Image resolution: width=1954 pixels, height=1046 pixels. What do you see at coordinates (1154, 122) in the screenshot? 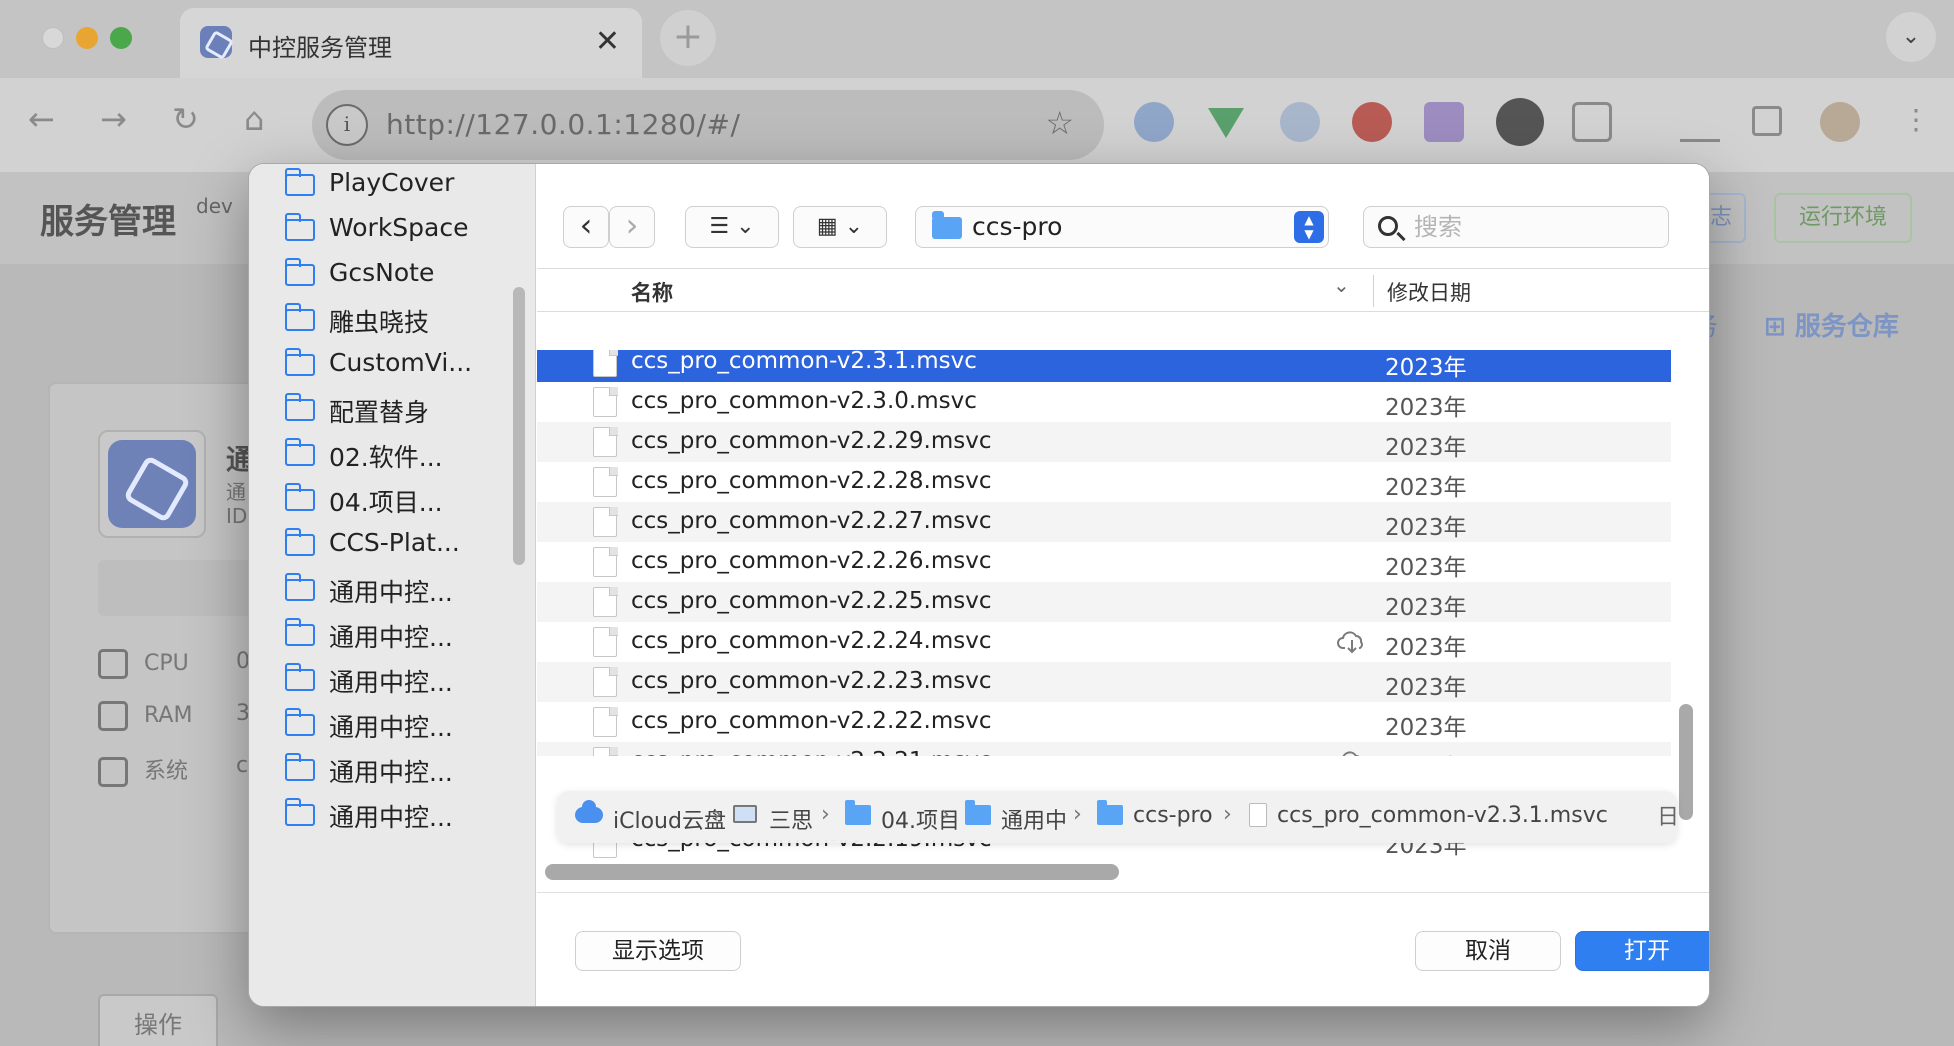
I see `translate-icon` at bounding box center [1154, 122].